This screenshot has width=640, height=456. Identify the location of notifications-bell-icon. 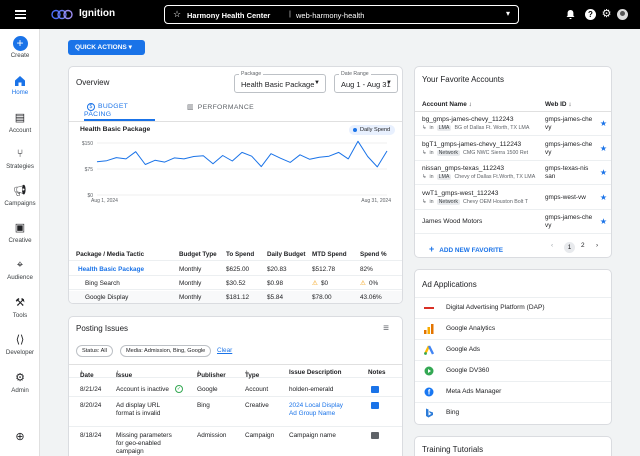
(570, 14).